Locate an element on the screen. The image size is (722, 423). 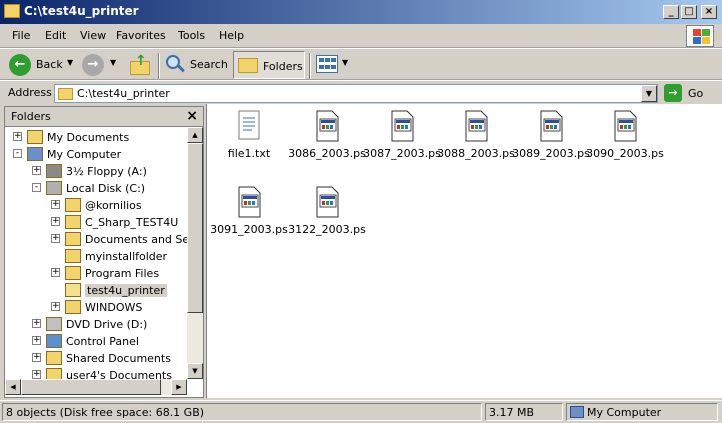
floppy-icon is located at coordinates (54, 171).